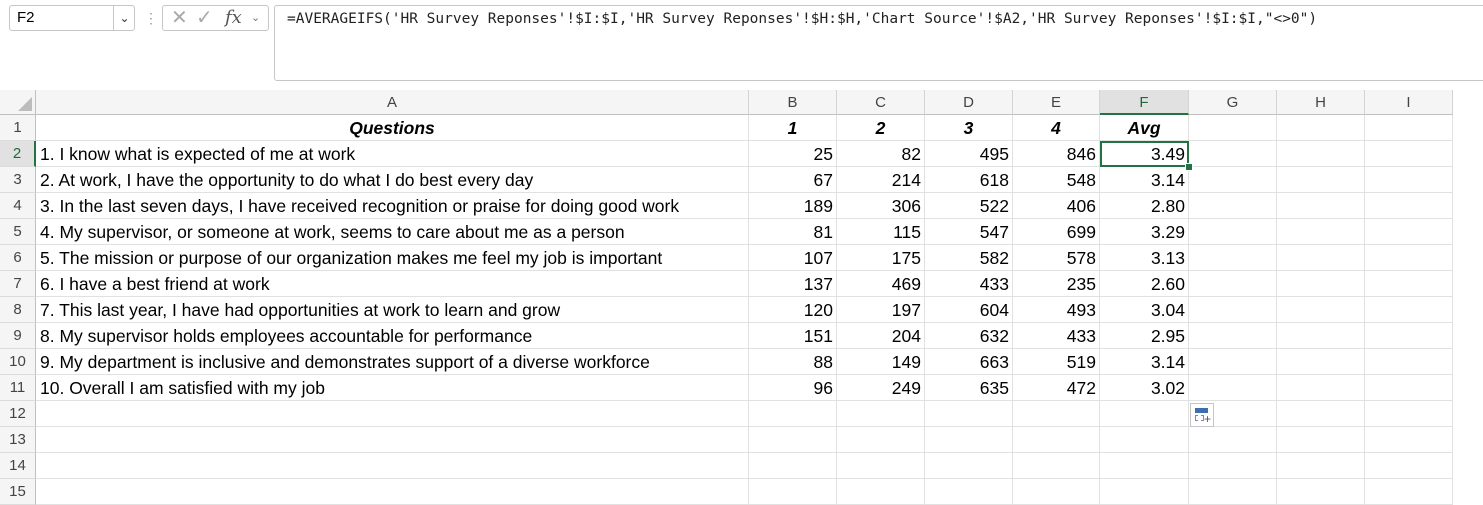 The image size is (1483, 505). I want to click on column-header-b: B, so click(793, 102).